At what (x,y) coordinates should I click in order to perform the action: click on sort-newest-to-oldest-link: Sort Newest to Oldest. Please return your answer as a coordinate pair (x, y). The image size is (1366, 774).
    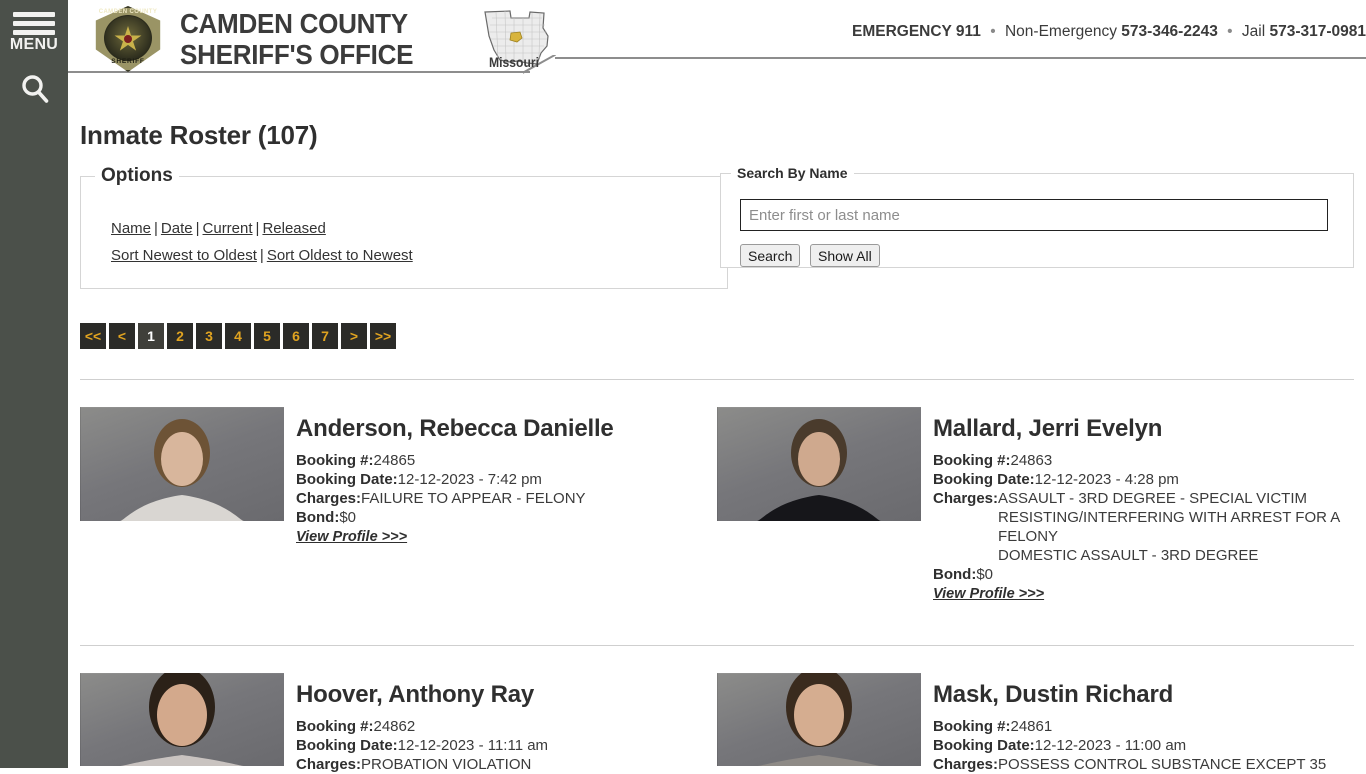
    Looking at the image, I should click on (184, 255).